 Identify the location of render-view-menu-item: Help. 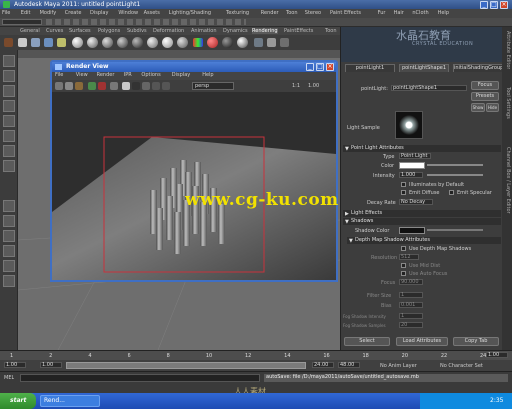
(207, 75).